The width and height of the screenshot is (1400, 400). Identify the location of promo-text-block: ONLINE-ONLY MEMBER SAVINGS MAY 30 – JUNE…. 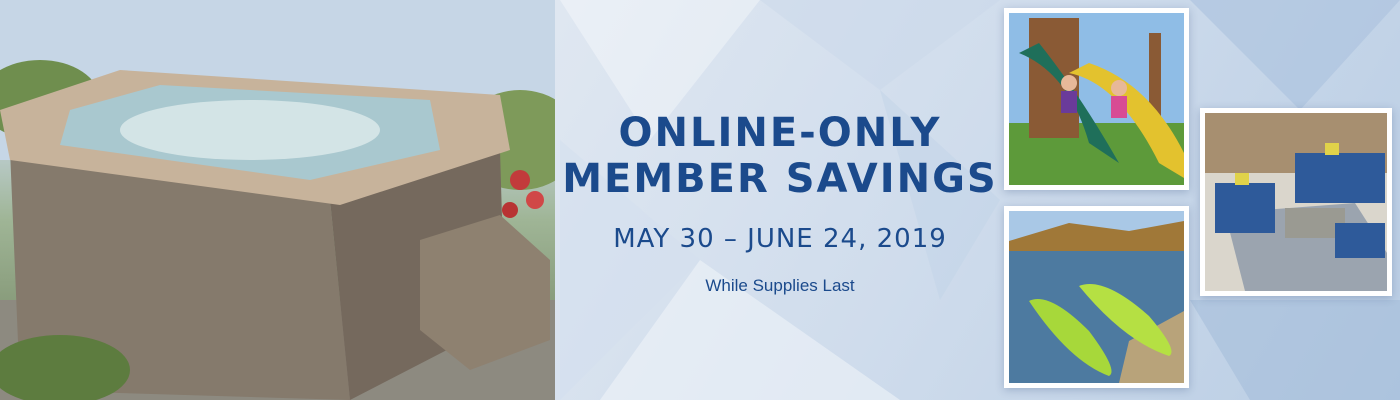
(780, 203).